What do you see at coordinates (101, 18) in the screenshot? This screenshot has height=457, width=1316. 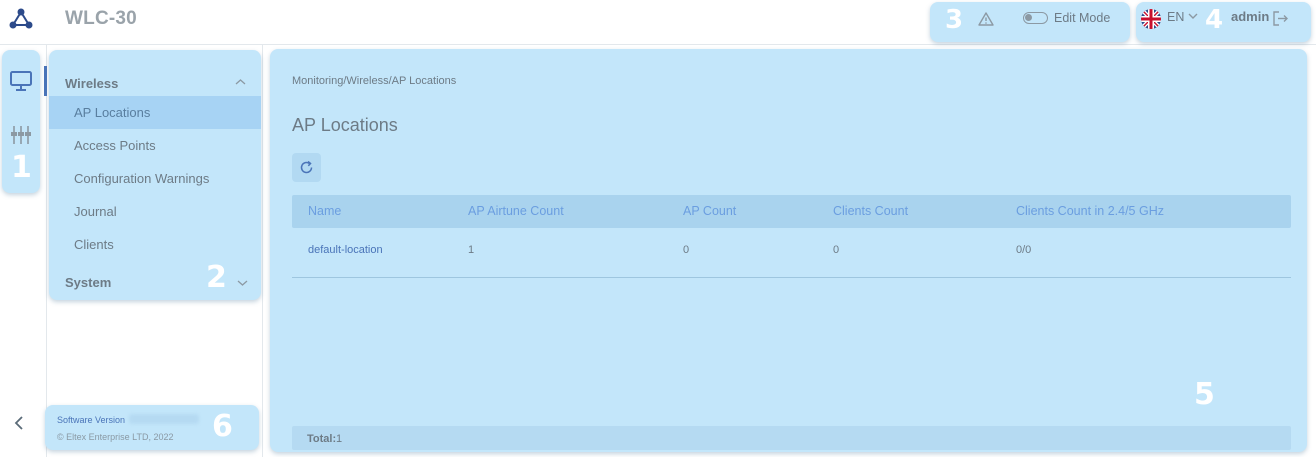 I see `app-title: WLC-30` at bounding box center [101, 18].